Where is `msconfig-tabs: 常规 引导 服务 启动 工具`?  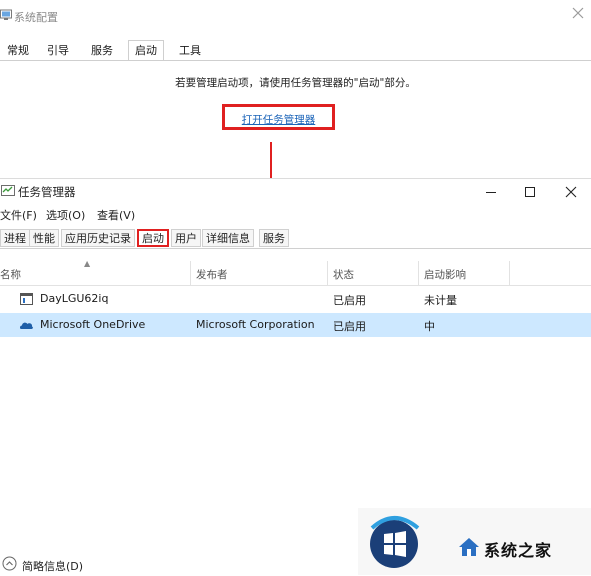 msconfig-tabs: 常规 引导 服务 启动 工具 is located at coordinates (295, 51).